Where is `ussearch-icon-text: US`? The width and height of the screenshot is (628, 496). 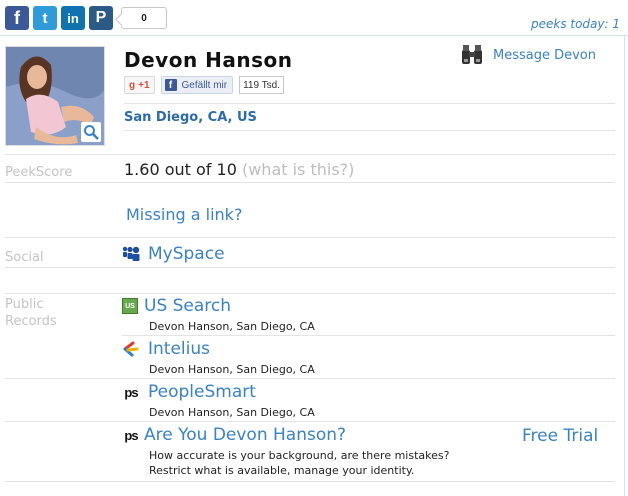 ussearch-icon-text: US is located at coordinates (130, 306).